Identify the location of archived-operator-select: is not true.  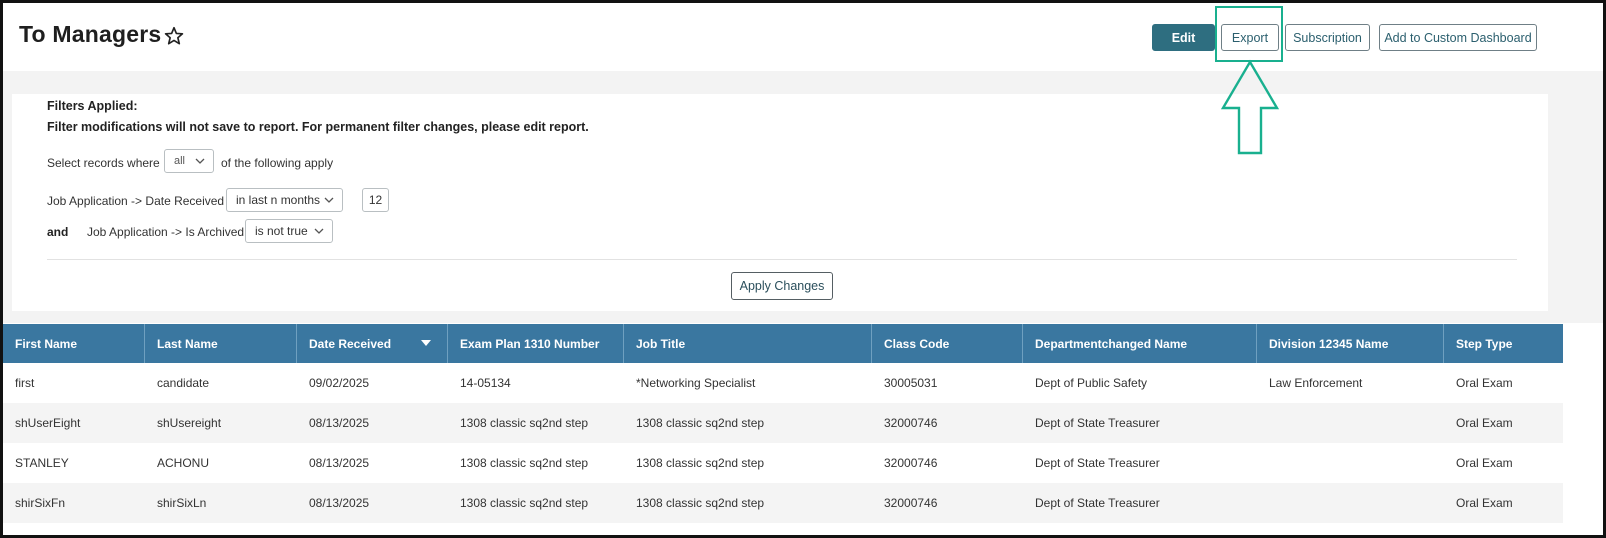
(289, 231).